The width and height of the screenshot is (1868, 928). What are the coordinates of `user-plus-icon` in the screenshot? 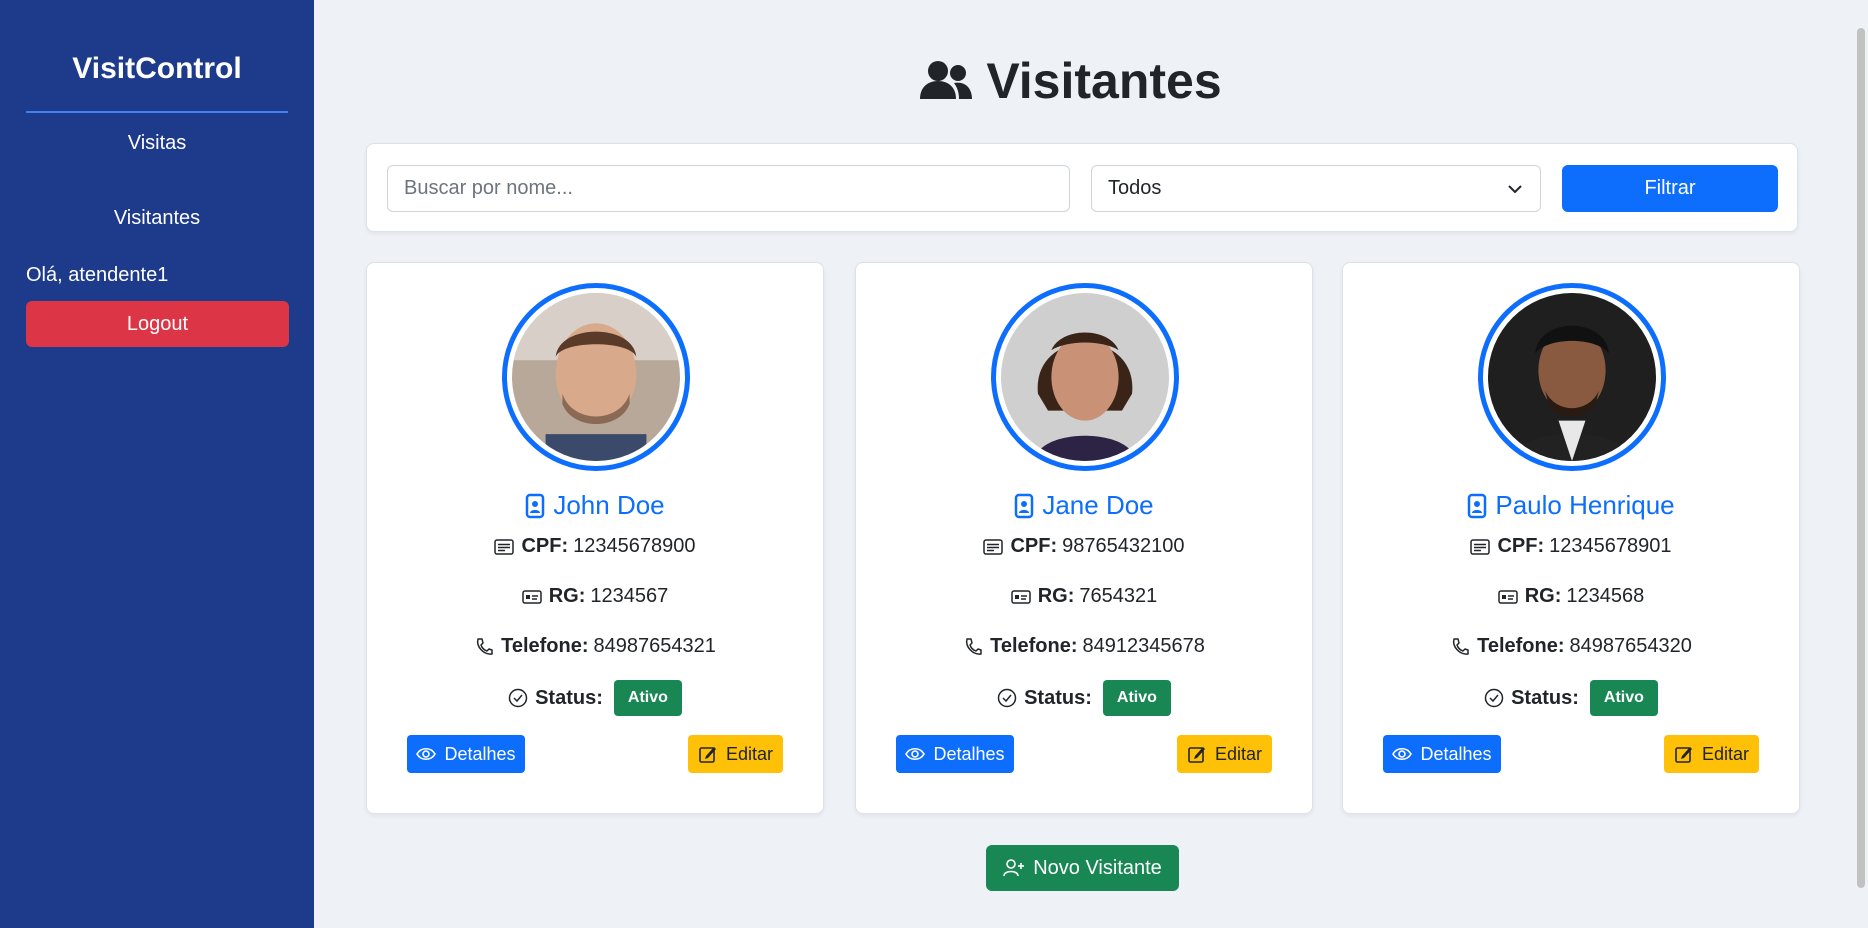 It's located at (1014, 868).